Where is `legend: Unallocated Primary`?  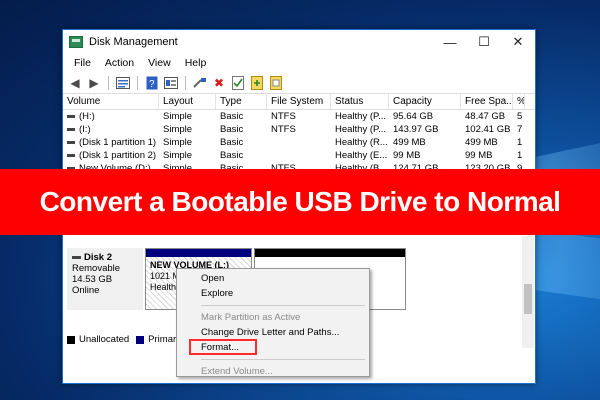
legend: Unallocated Primary is located at coordinates (124, 339).